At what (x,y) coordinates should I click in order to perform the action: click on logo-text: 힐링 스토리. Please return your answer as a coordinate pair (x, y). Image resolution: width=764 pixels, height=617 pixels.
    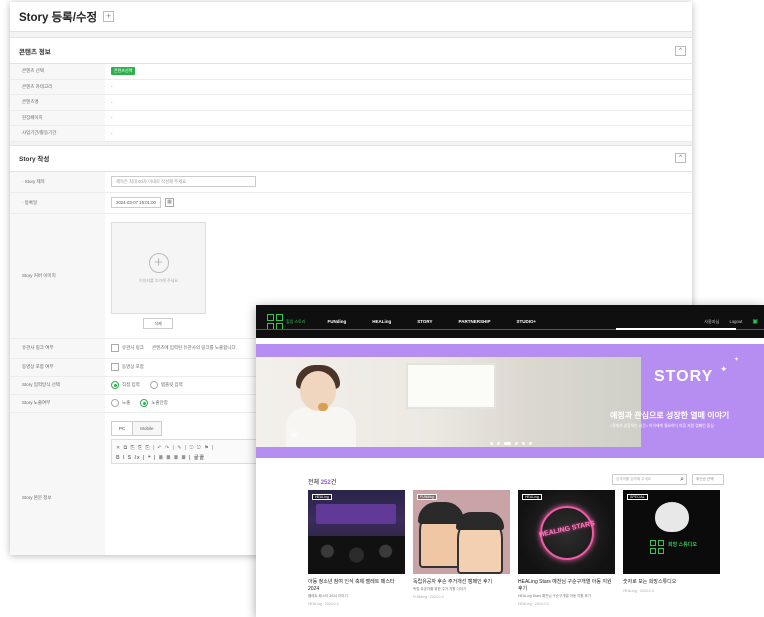
    Looking at the image, I should click on (296, 321).